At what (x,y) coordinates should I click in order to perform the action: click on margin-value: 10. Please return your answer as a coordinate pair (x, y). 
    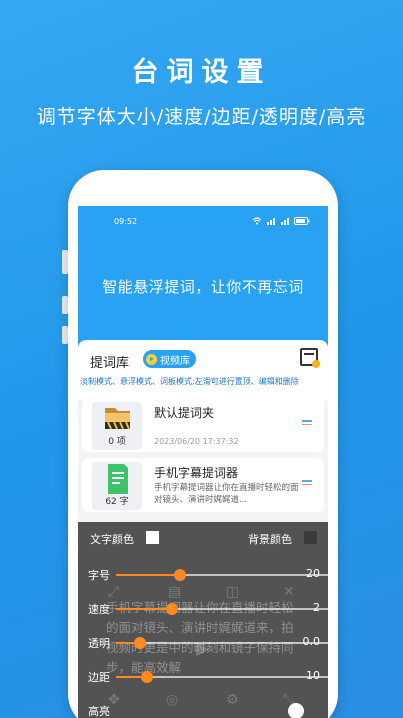
    Looking at the image, I should click on (313, 675).